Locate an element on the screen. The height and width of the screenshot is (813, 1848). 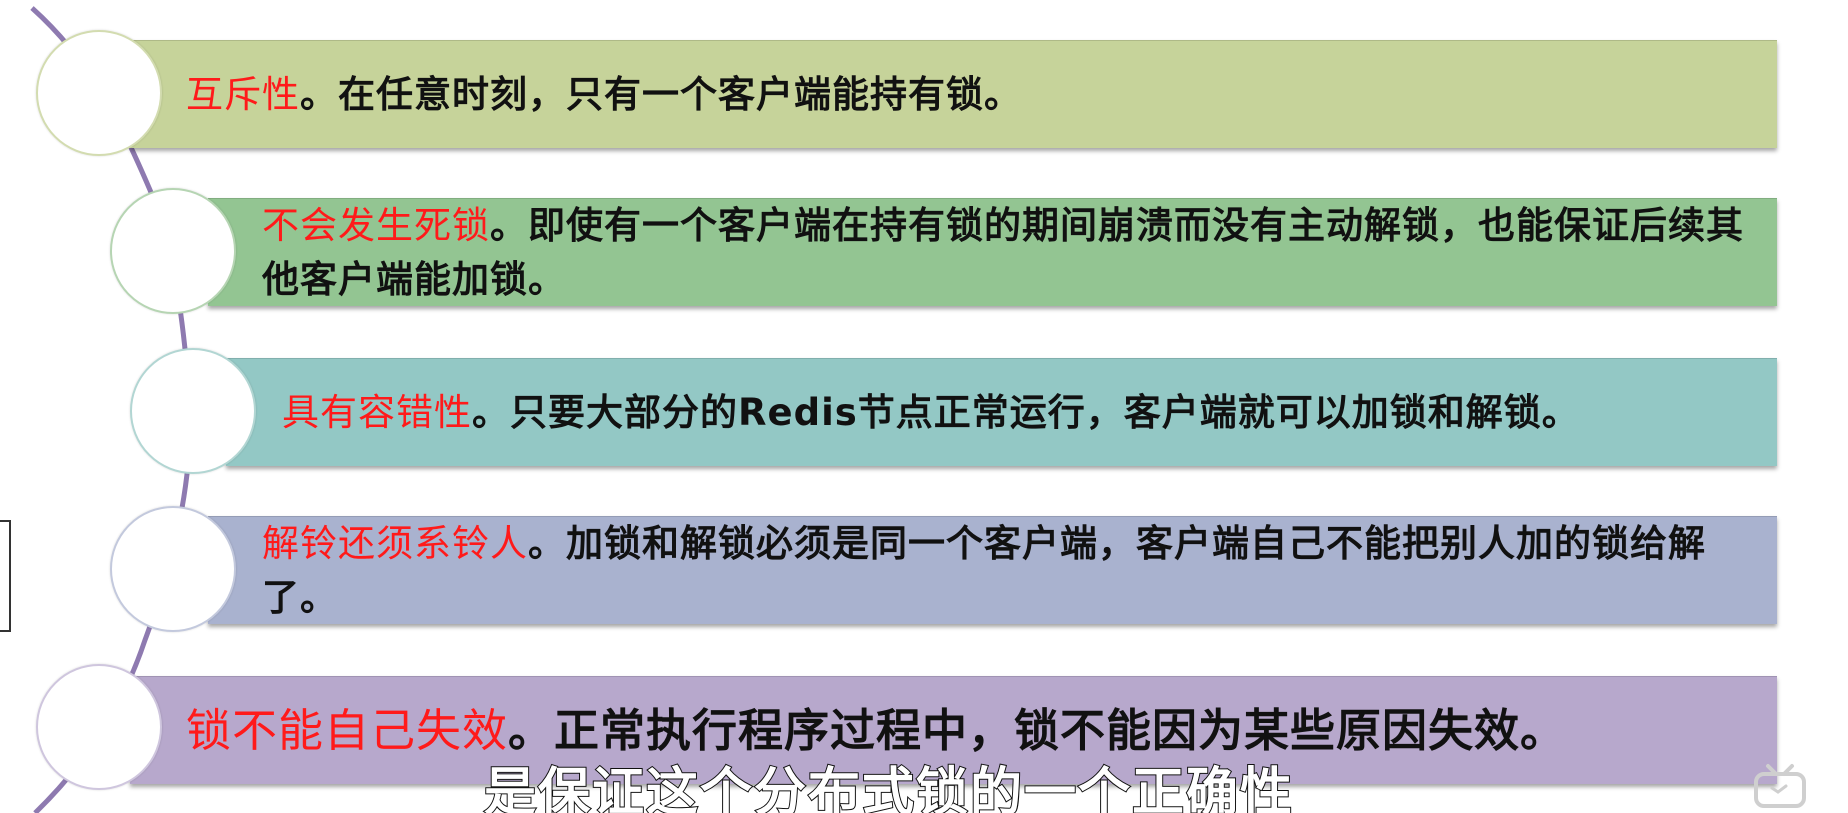
item-text-4: 解铃还须系铃人。加锁和解锁必须是同一个客户端，客户端自己不能把别人加的锁给解了。 is located at coordinates (1007, 571).